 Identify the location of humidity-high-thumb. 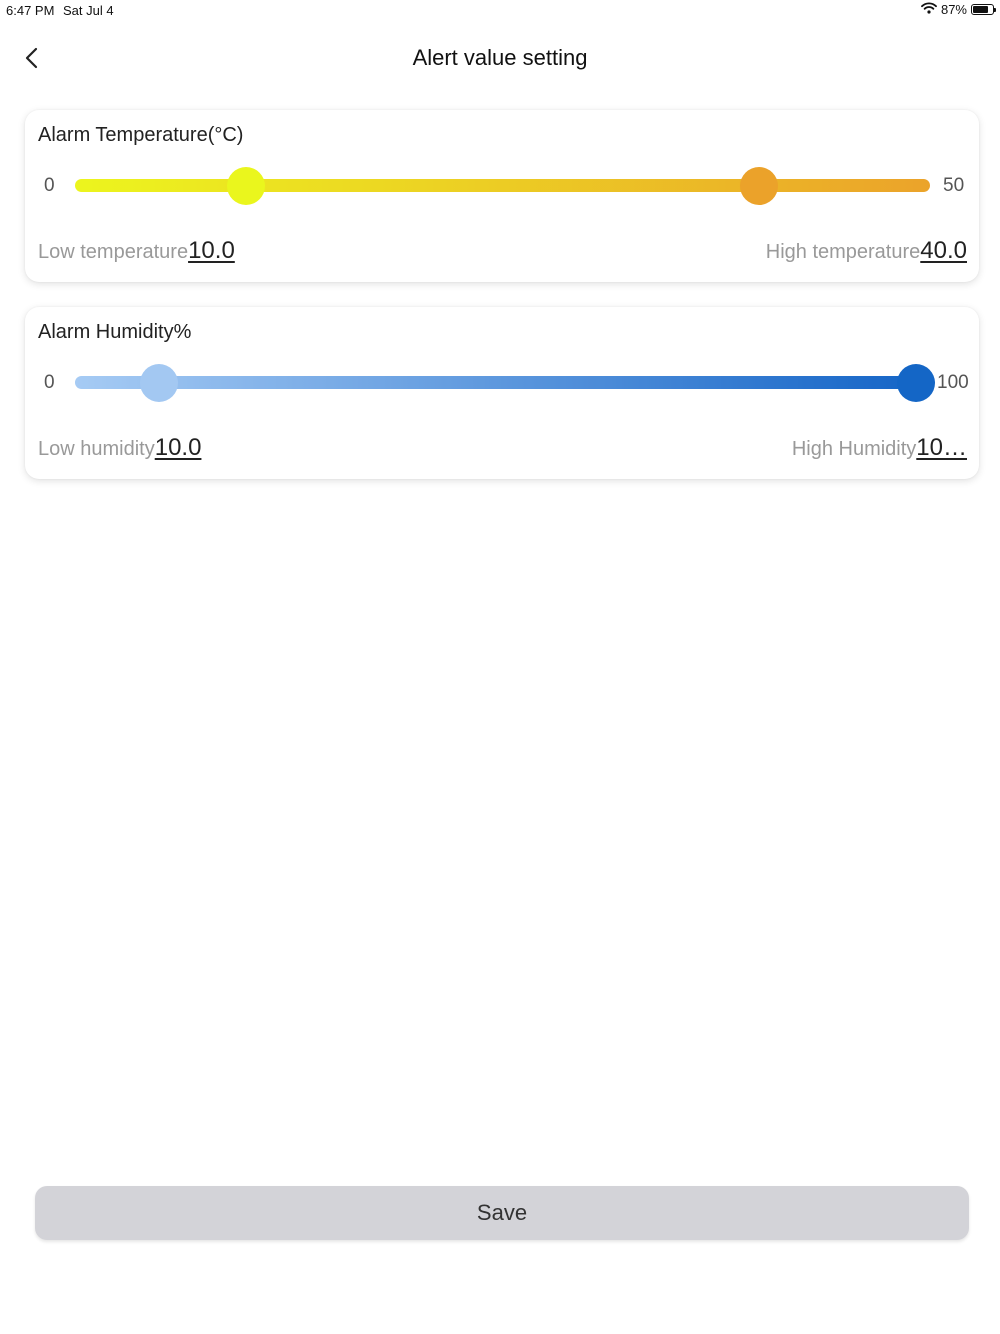
(916, 383).